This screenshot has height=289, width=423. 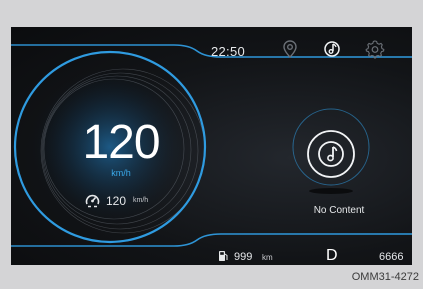 What do you see at coordinates (339, 210) in the screenshot?
I see `media-status-text: No Content` at bounding box center [339, 210].